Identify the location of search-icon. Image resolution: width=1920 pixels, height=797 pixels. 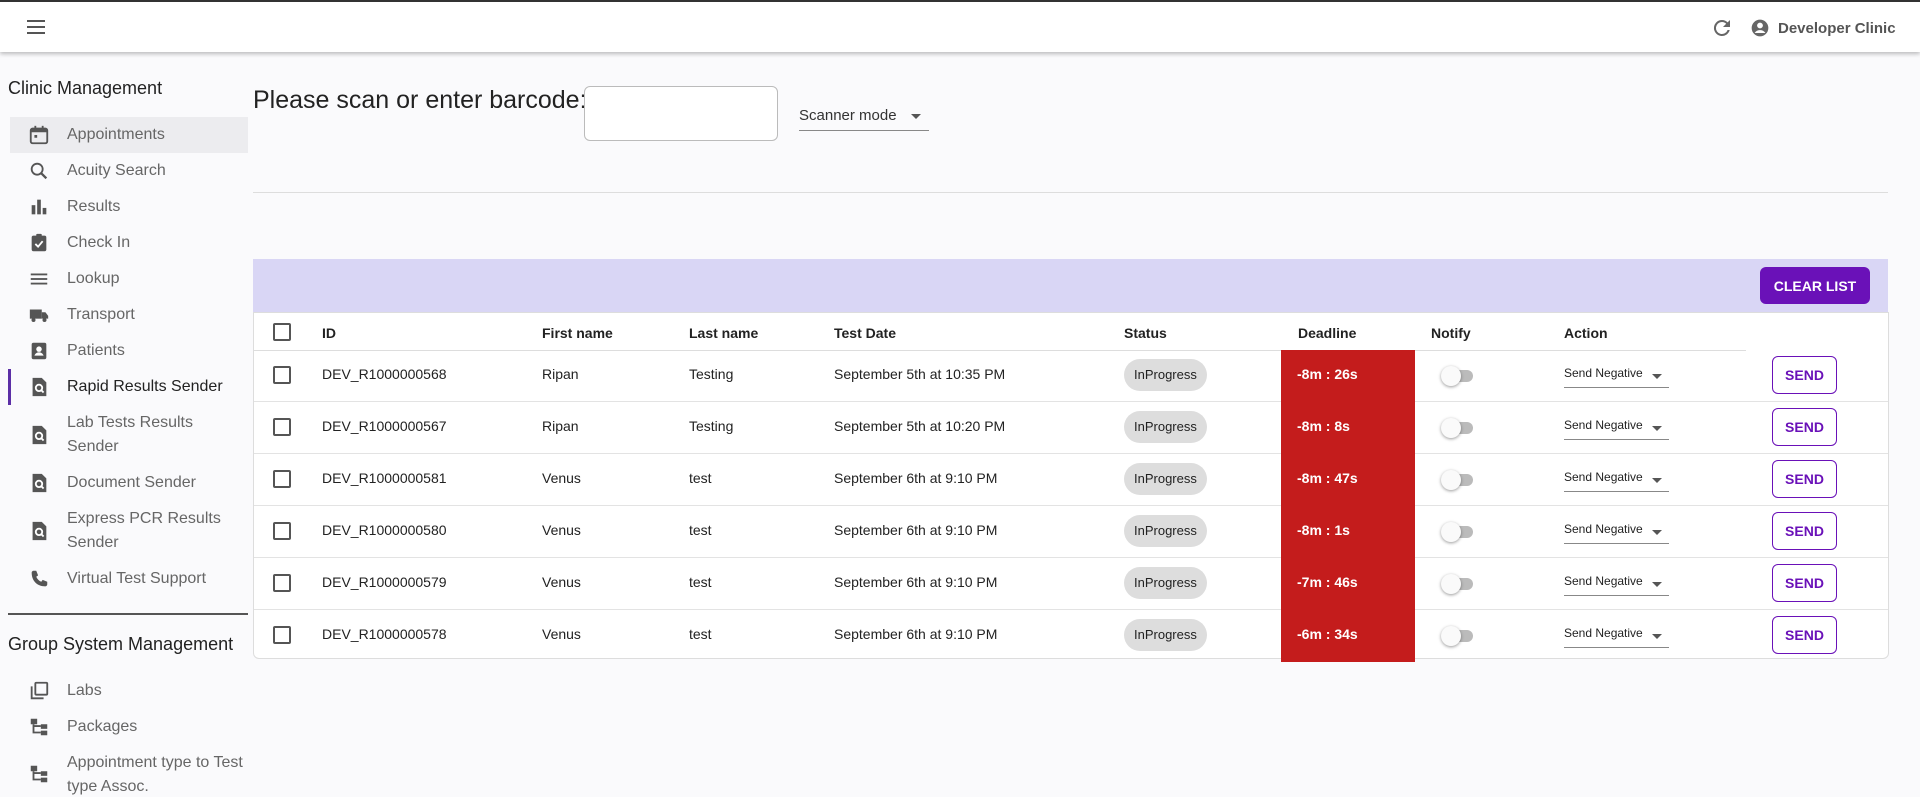
(39, 171).